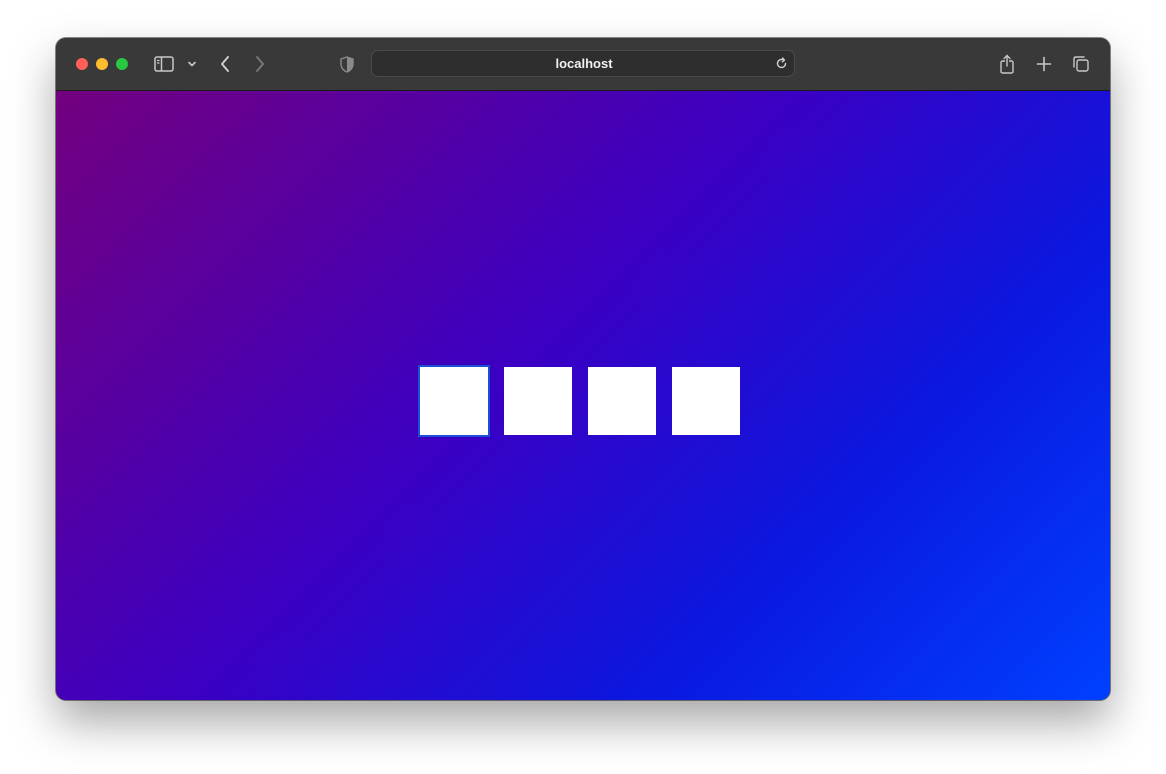 The image size is (1166, 774). Describe the element at coordinates (1007, 64) in the screenshot. I see `share-icon` at that location.